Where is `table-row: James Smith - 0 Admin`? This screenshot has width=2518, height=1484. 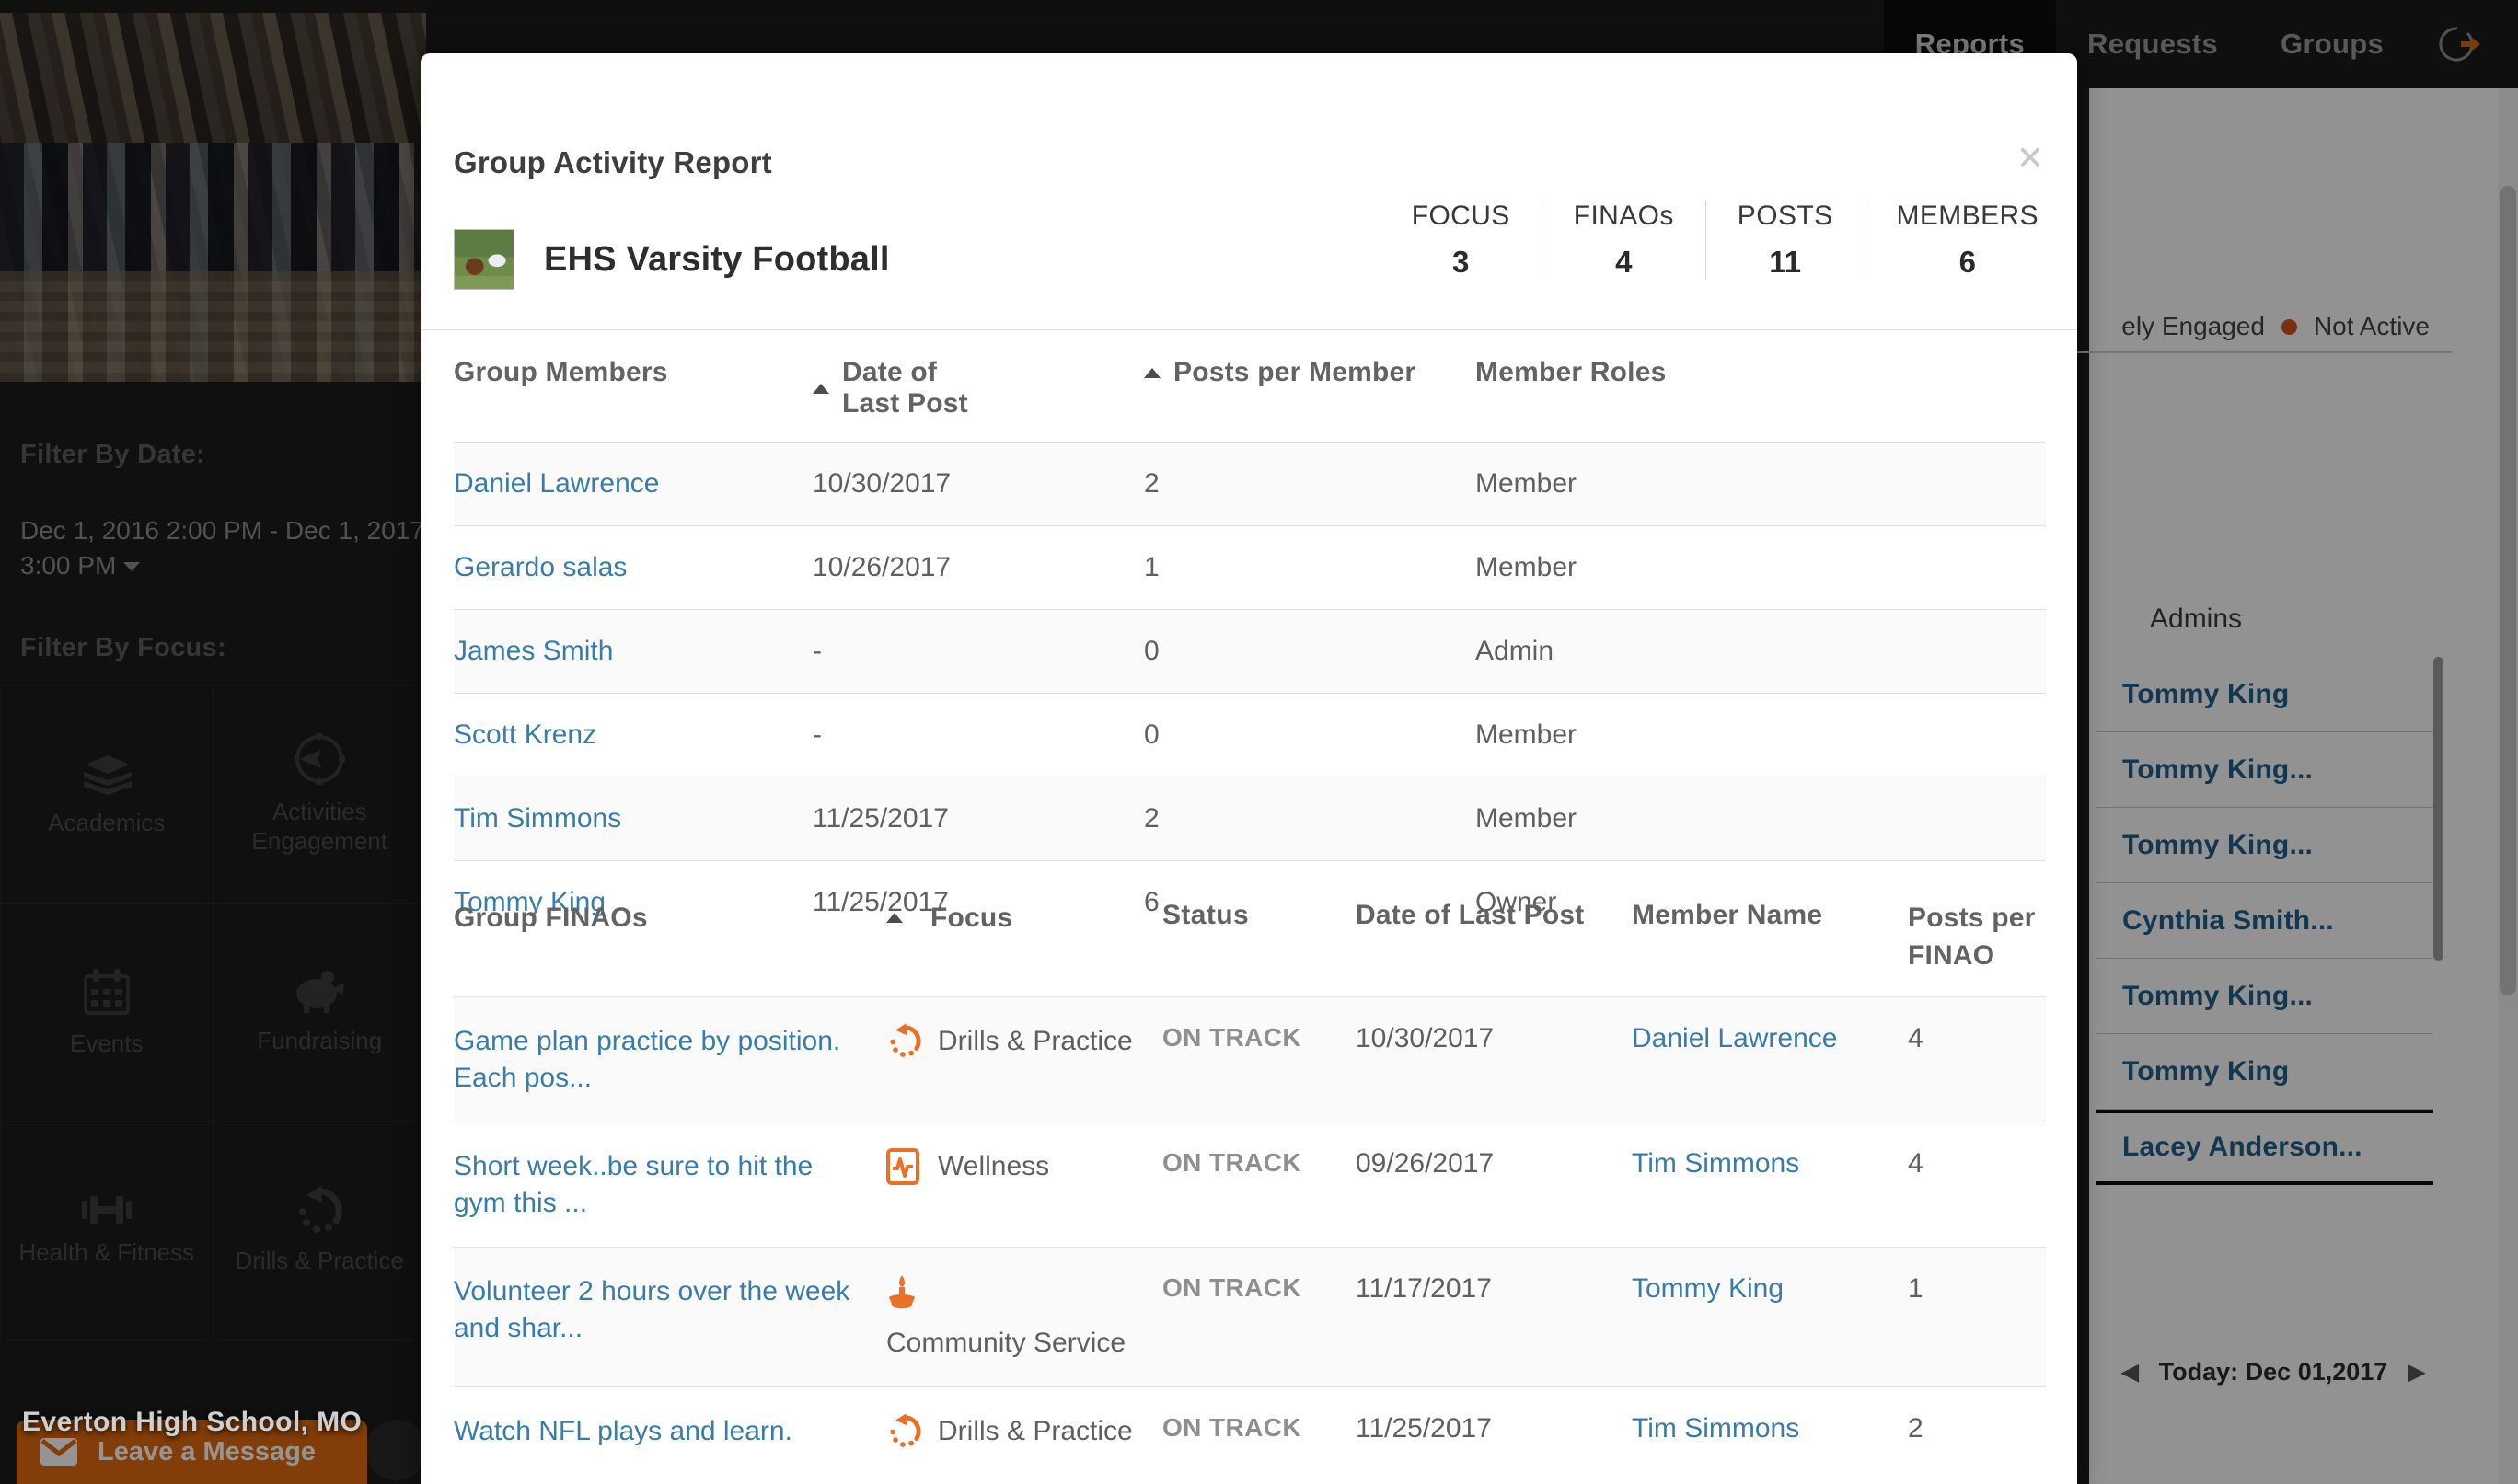 table-row: James Smith - 0 Admin is located at coordinates (1250, 651).